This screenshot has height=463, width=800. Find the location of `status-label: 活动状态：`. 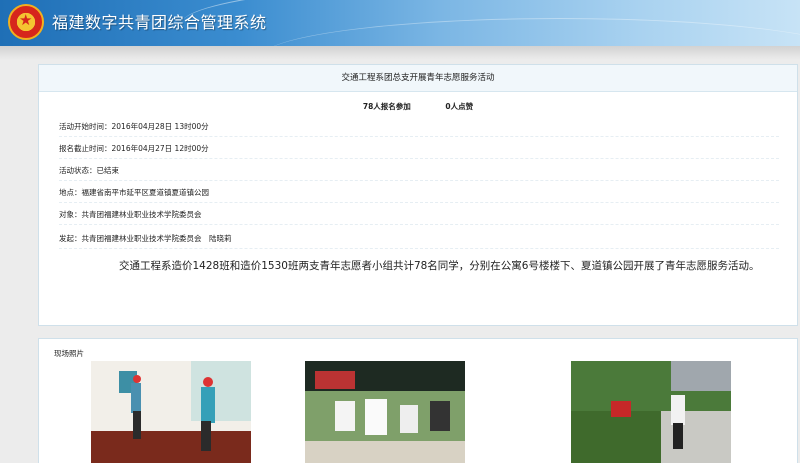

status-label: 活动状态： is located at coordinates (78, 170).